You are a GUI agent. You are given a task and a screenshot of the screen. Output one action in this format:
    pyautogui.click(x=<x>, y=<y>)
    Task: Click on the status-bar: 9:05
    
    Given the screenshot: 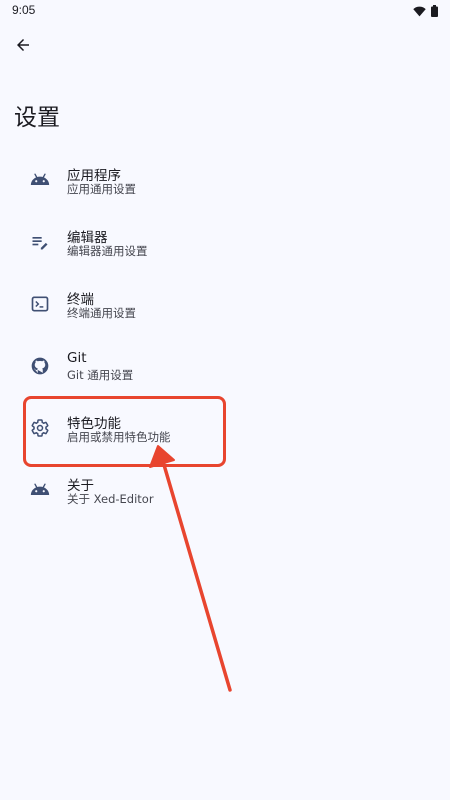 What is the action you would take?
    pyautogui.click(x=225, y=11)
    